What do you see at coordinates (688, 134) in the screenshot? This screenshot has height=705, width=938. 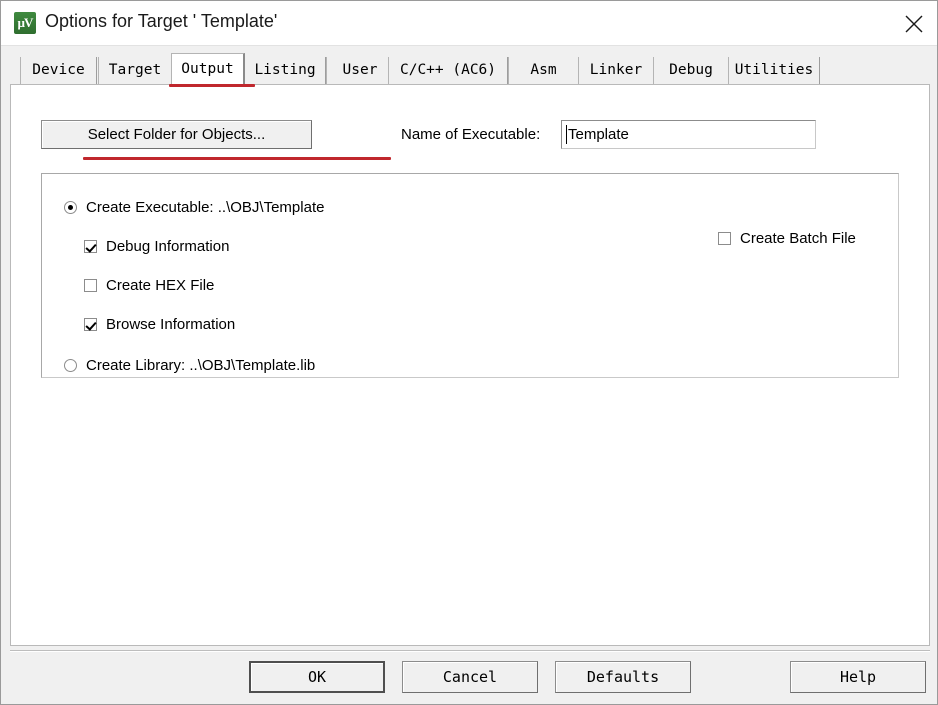 I see `name-of-executable-input: Template` at bounding box center [688, 134].